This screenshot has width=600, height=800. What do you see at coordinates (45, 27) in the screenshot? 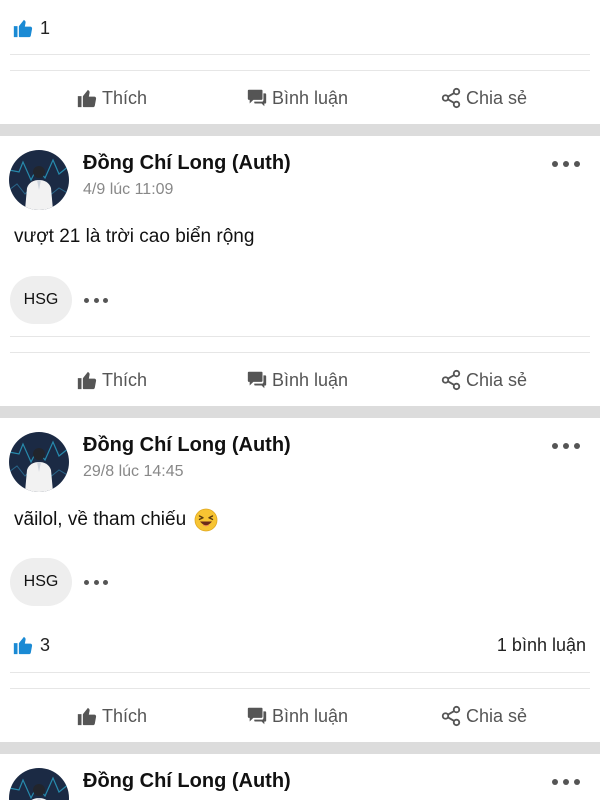
I see `like-count: 1` at bounding box center [45, 27].